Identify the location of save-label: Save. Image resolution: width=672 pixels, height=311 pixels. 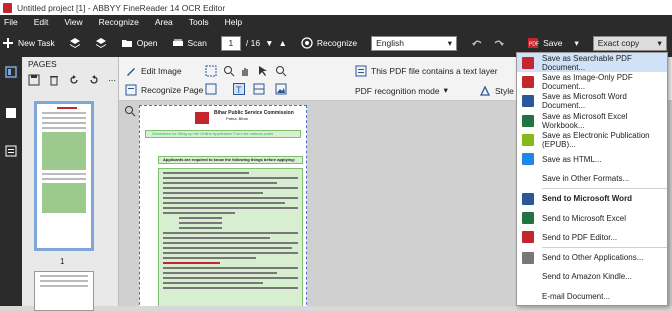
(553, 43).